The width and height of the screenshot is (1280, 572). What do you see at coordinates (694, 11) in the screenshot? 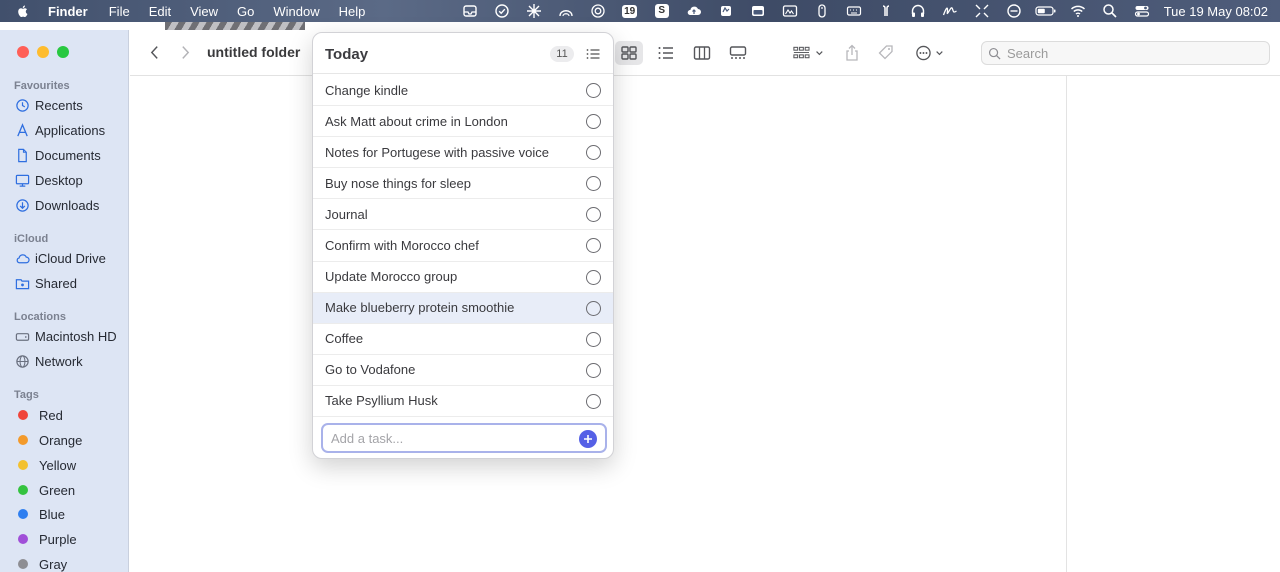
I see `cloud-upload-icon` at bounding box center [694, 11].